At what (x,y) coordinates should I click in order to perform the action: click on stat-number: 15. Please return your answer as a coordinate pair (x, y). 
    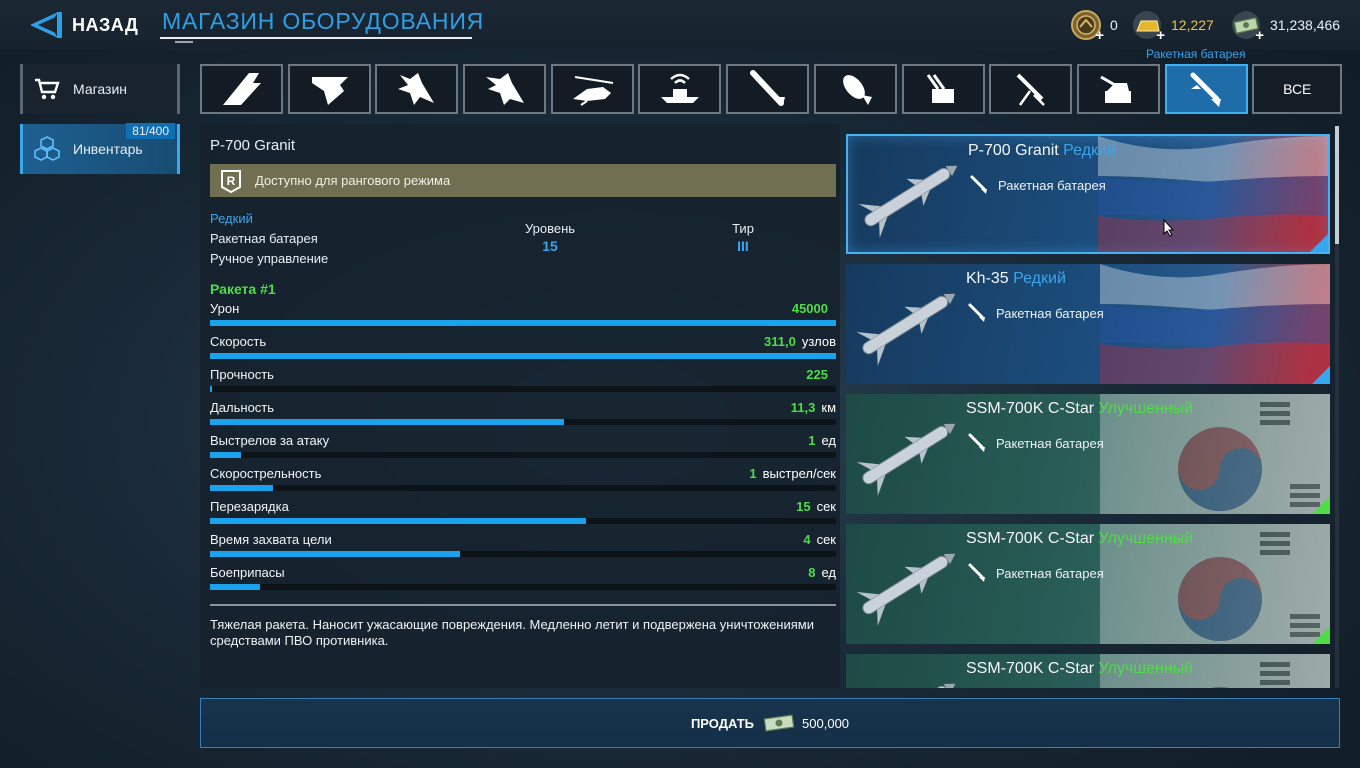
    Looking at the image, I should click on (803, 506).